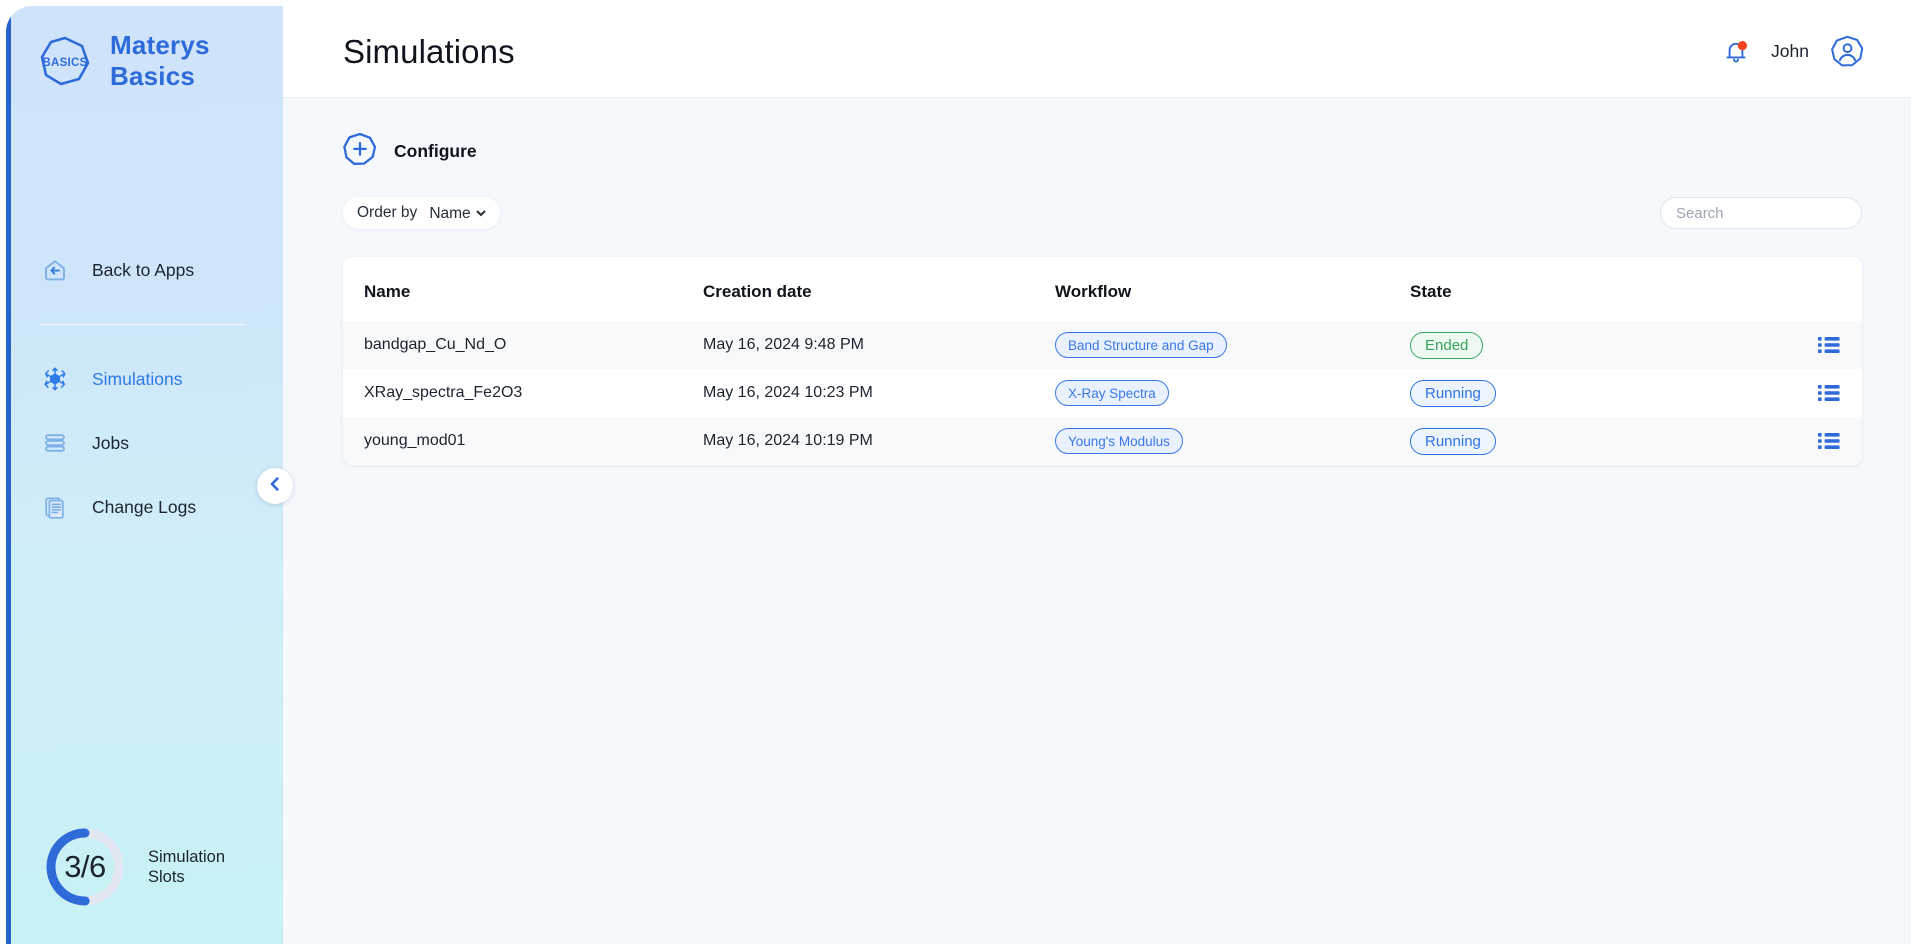 This screenshot has width=1917, height=944. Describe the element at coordinates (1790, 51) in the screenshot. I see `user-name: John` at that location.